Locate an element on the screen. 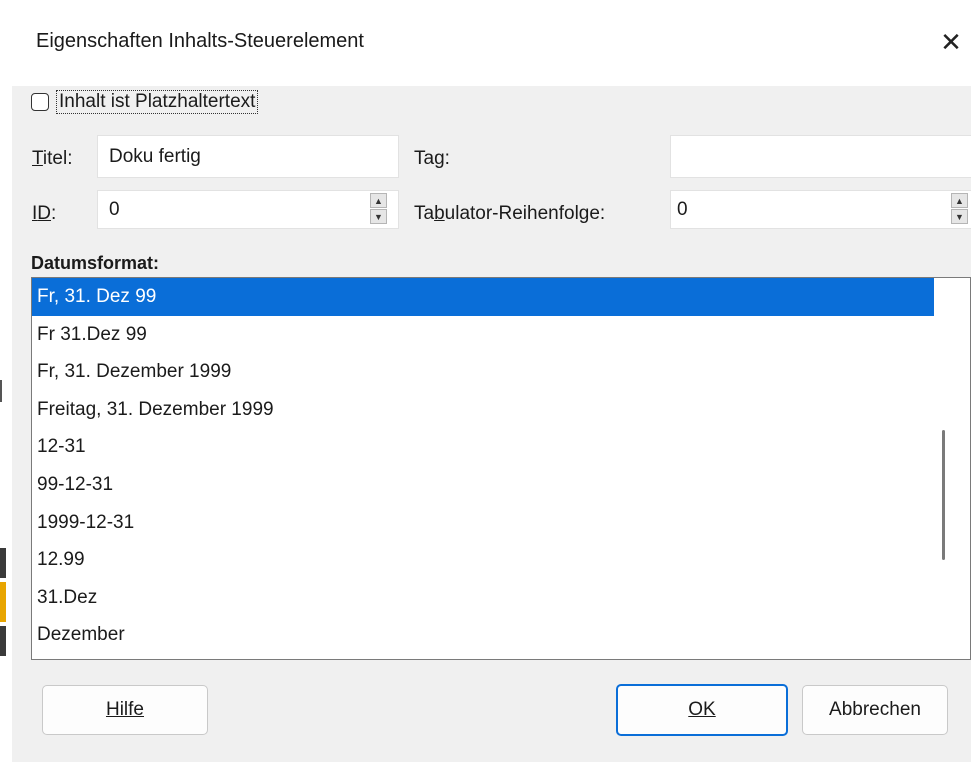 The image size is (971, 762). tag-input is located at coordinates (820, 156).